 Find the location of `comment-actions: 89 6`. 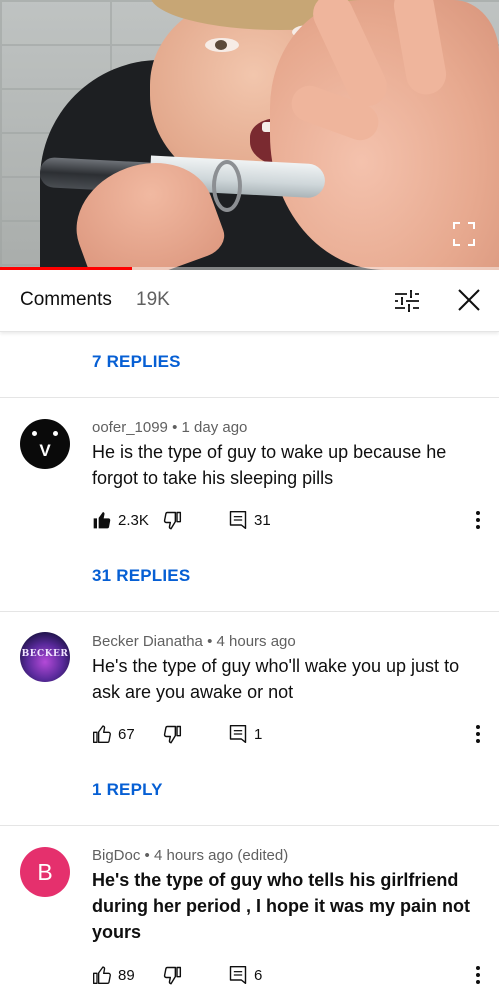

comment-actions: 89 6 is located at coordinates (292, 975).